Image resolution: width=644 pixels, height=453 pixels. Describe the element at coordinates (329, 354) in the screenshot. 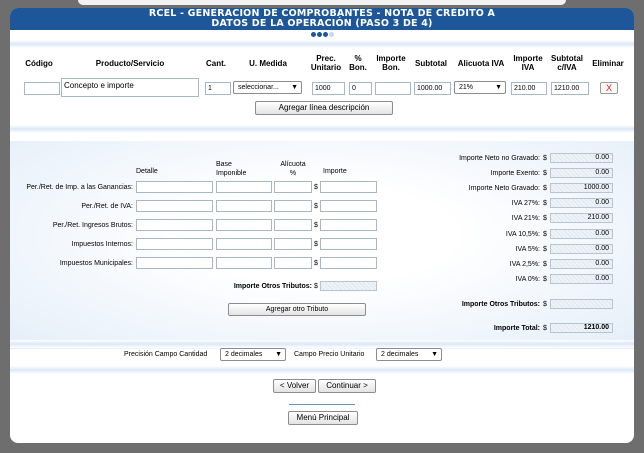

I see `precision-precio-label: Campo Precio Unitario` at that location.